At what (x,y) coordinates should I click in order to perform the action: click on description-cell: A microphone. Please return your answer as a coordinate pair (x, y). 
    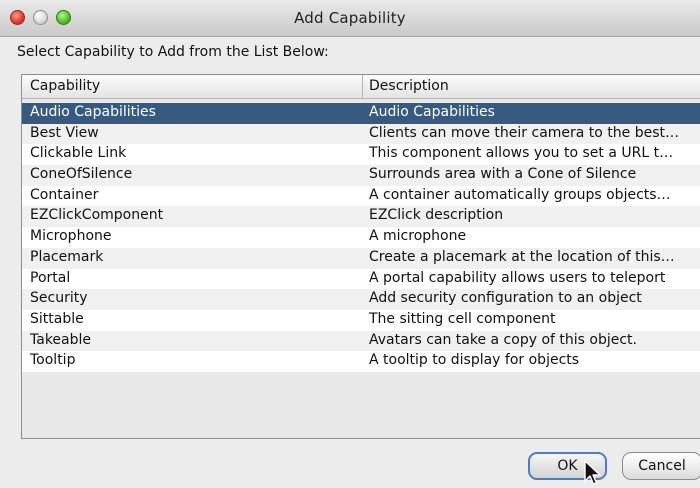
    Looking at the image, I should click on (418, 236).